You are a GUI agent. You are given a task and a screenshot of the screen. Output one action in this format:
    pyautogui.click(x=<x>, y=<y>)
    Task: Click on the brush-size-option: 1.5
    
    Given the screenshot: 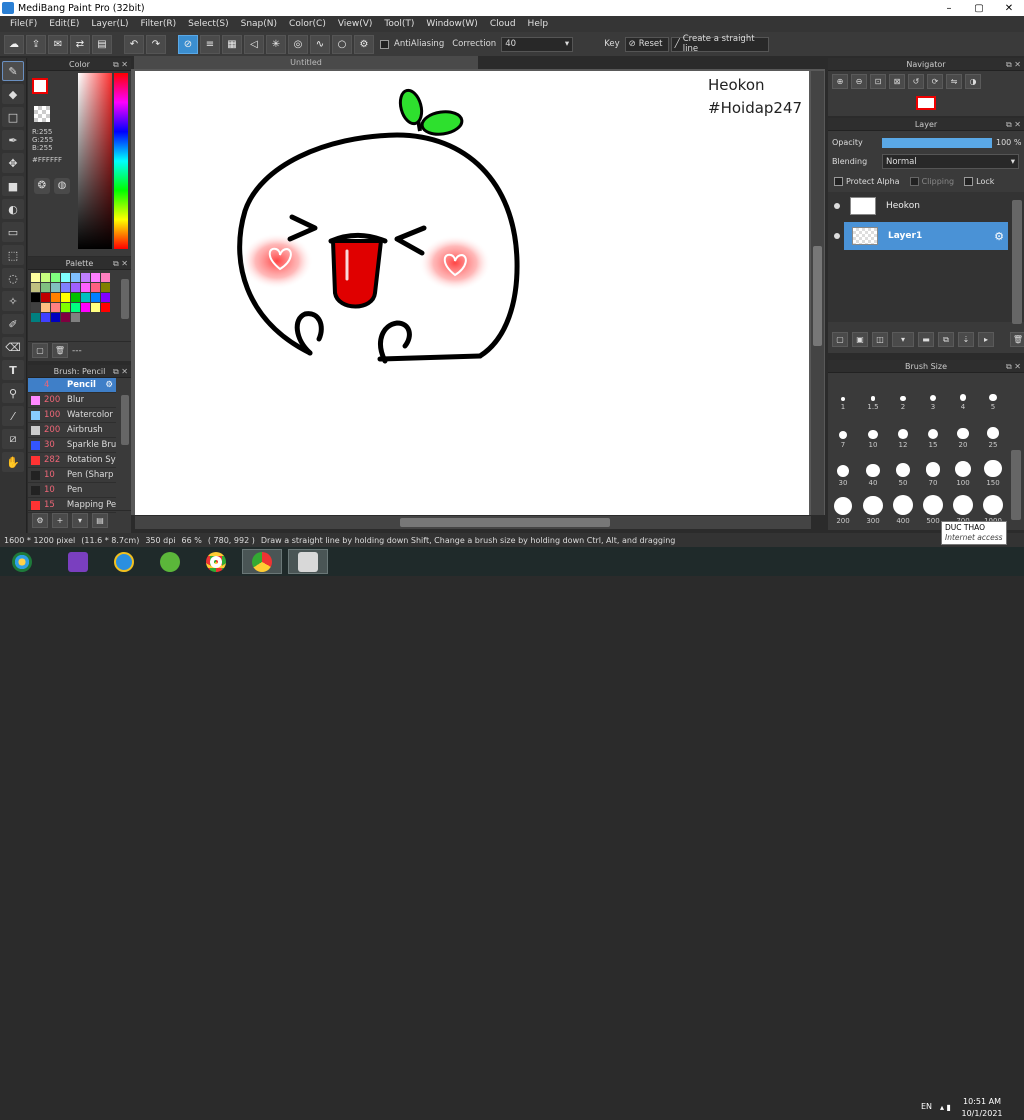 What is the action you would take?
    pyautogui.click(x=873, y=393)
    